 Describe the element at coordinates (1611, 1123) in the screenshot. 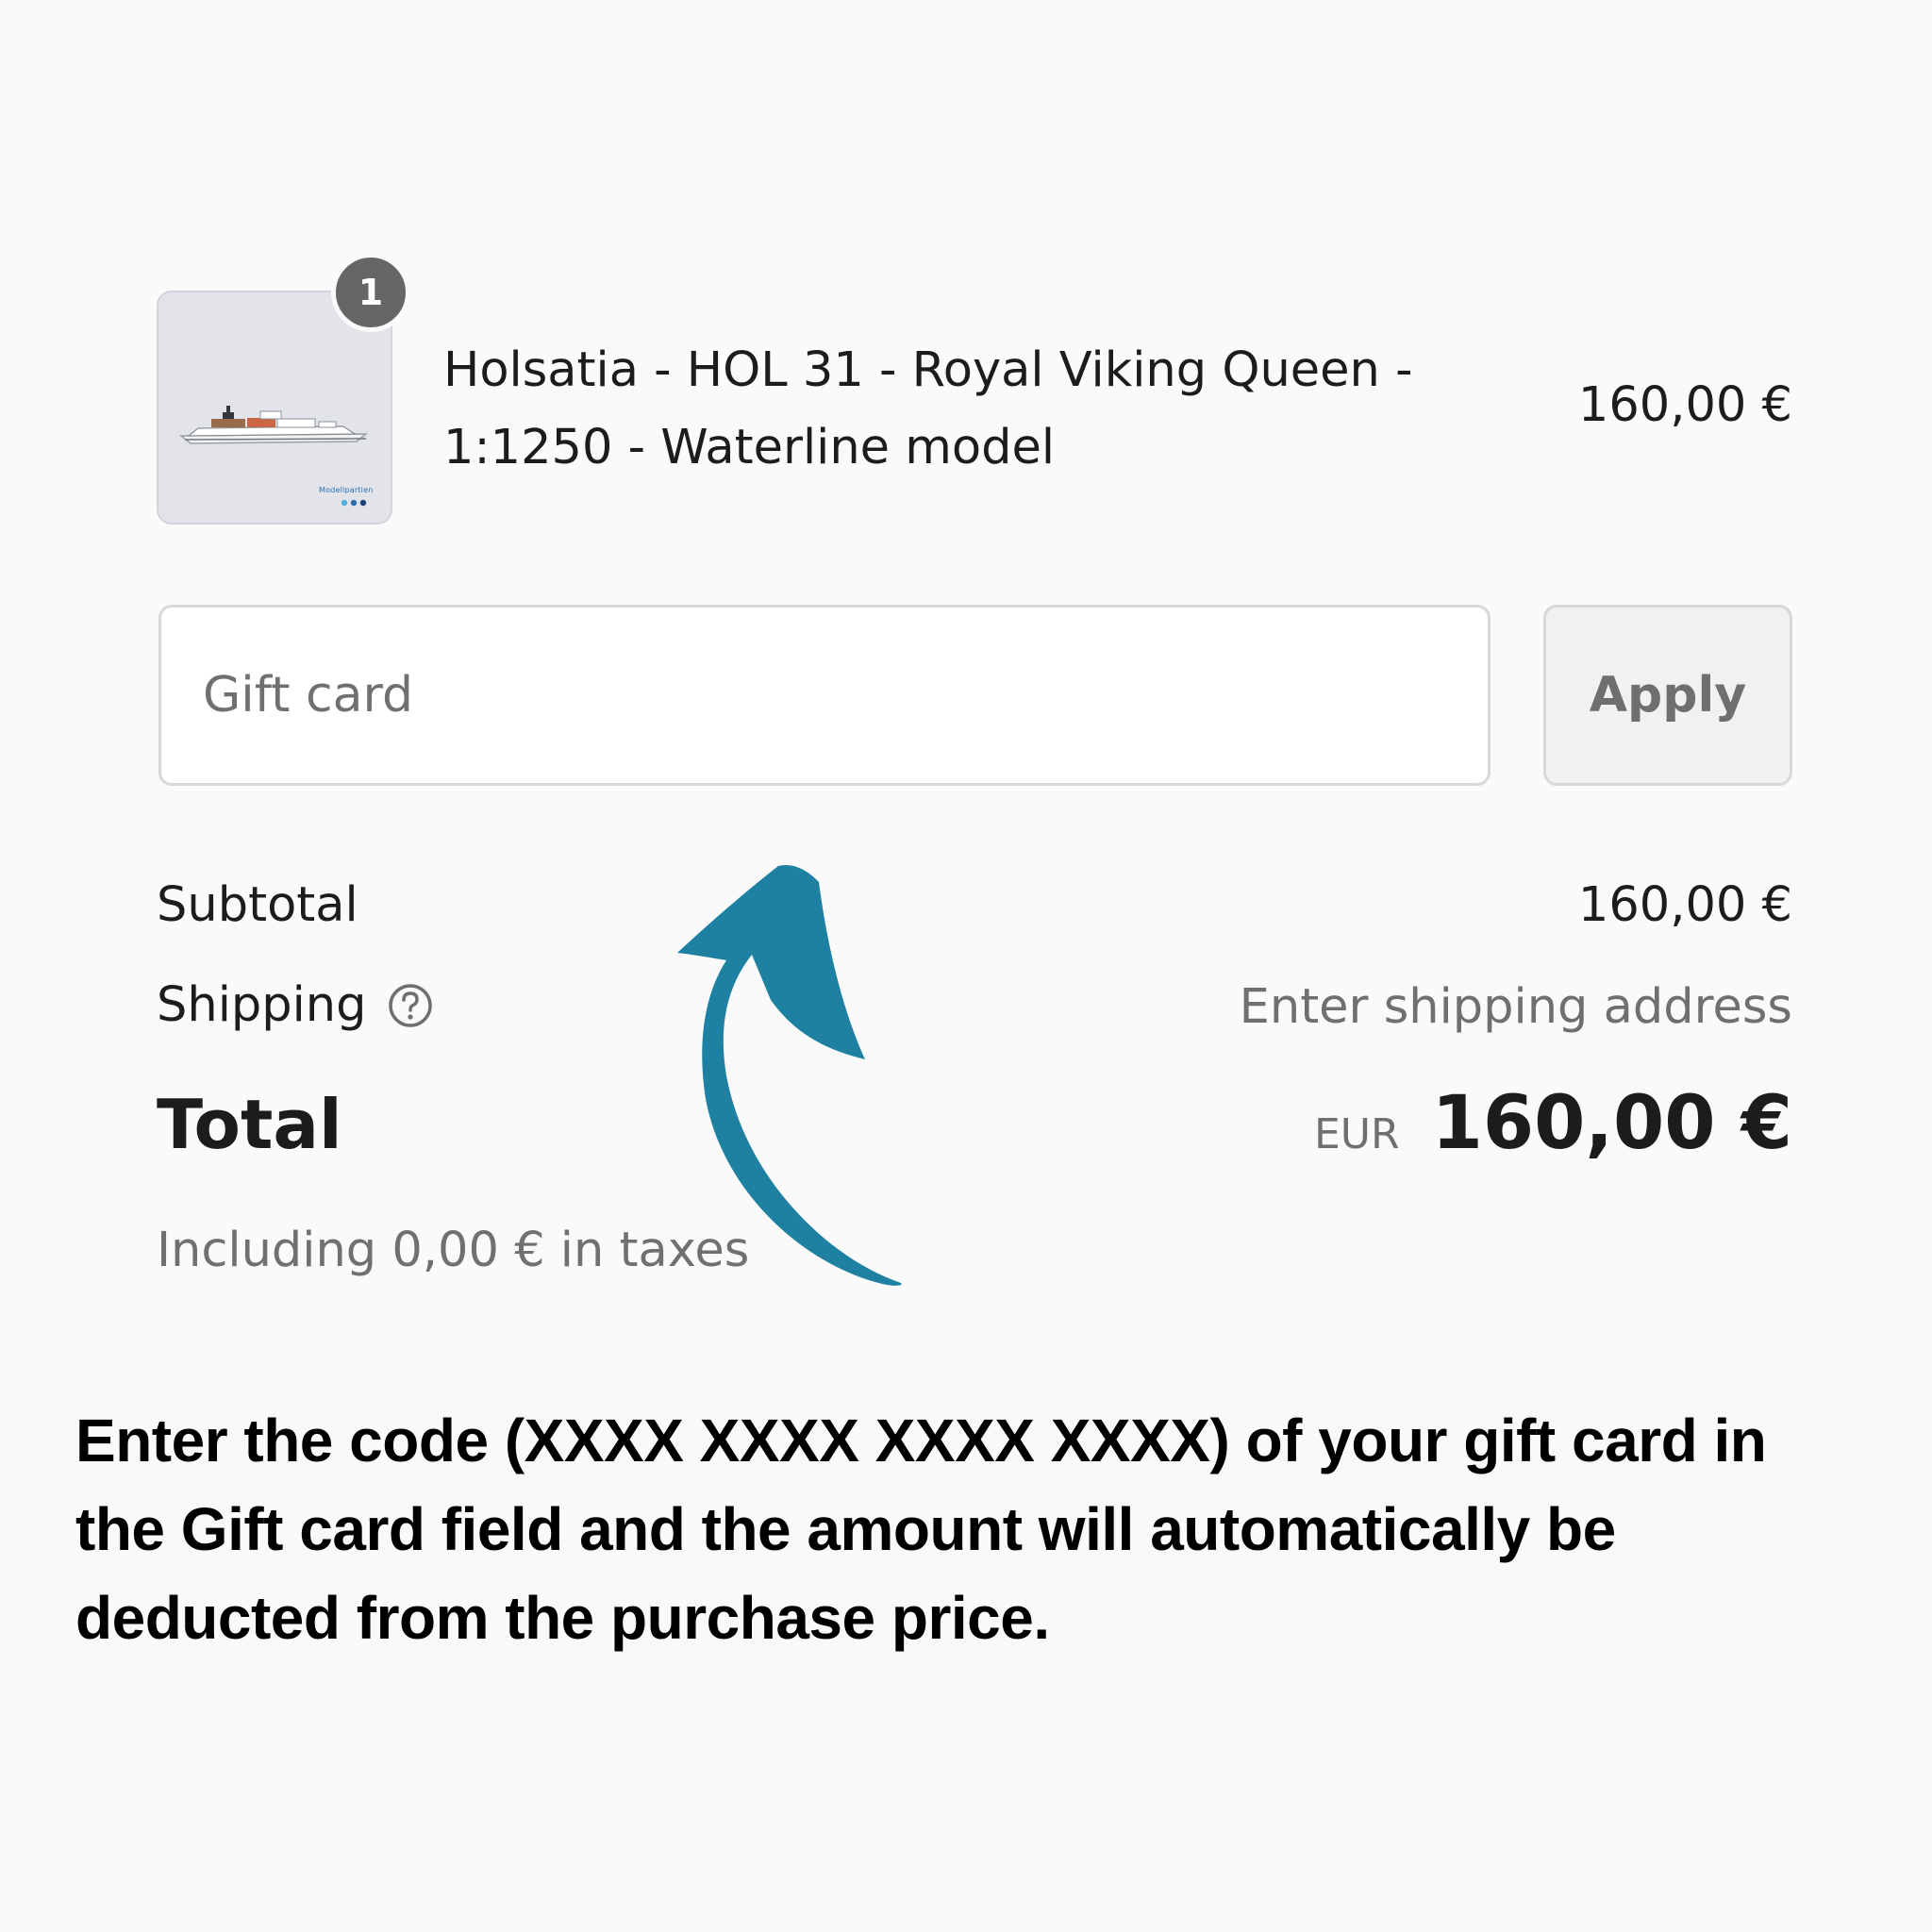

I see `total-amount: 160,00 €` at that location.